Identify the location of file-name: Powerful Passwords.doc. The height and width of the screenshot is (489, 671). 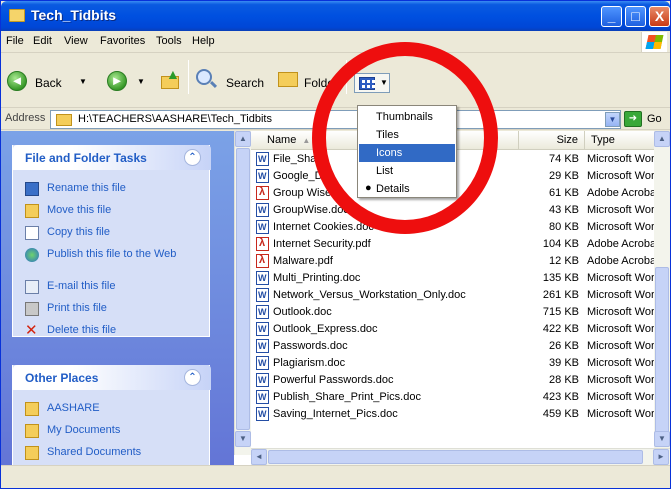
(333, 380).